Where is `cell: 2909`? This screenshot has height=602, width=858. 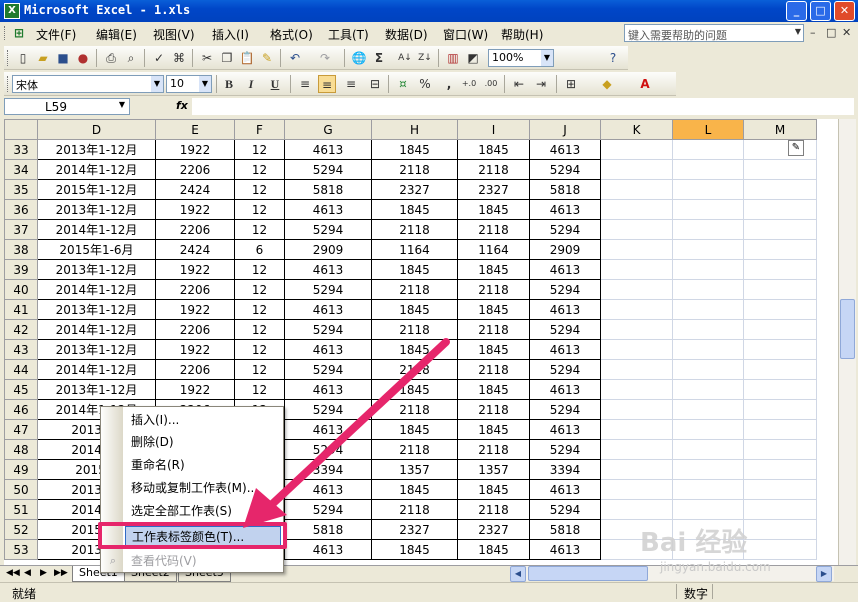
cell: 2909 is located at coordinates (565, 249).